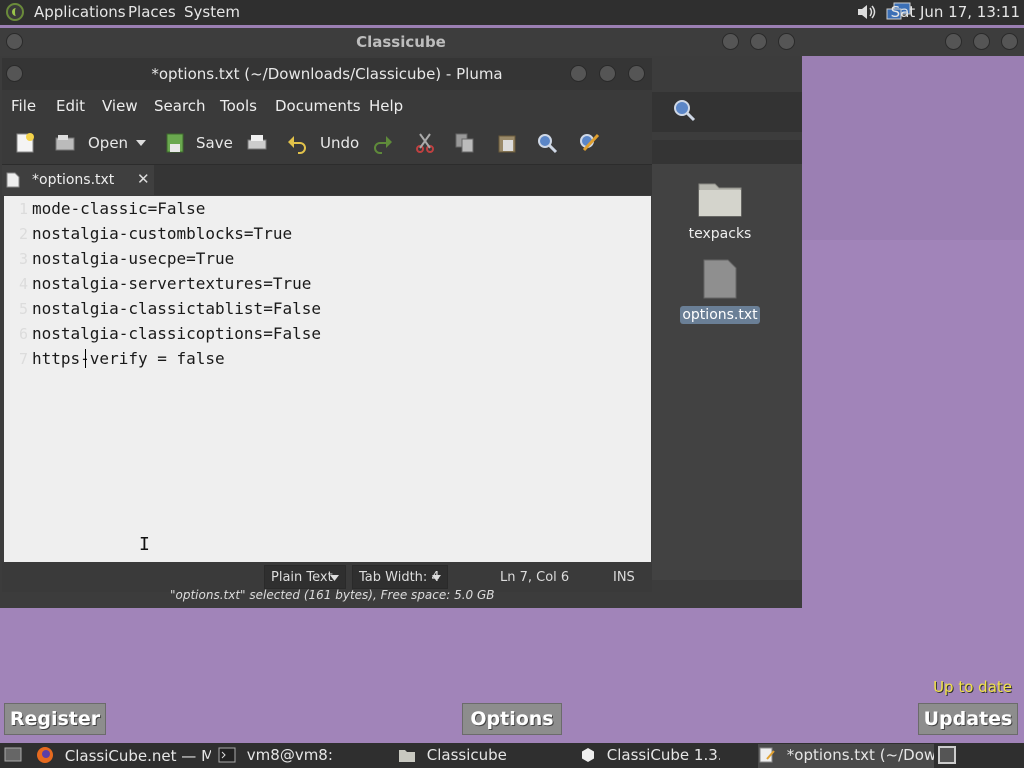 The image size is (1024, 768). Describe the element at coordinates (400, 577) in the screenshot. I see `tab-width-selector: Tab Width: 4` at that location.